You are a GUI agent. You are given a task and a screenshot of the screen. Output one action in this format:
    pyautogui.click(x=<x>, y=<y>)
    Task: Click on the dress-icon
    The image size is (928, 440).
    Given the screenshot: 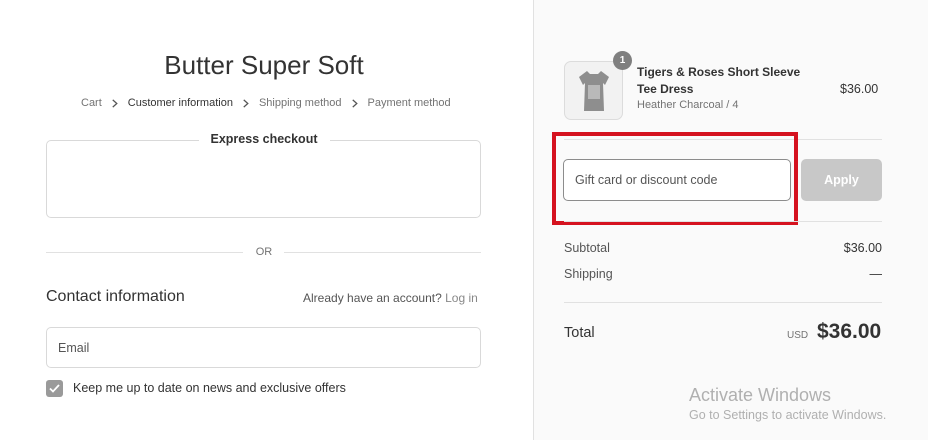 What is the action you would take?
    pyautogui.click(x=593, y=90)
    